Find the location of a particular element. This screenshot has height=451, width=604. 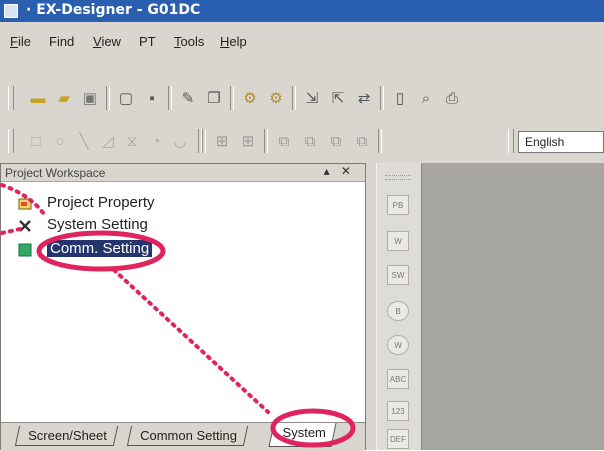

system-setting-icon is located at coordinates (25, 226).